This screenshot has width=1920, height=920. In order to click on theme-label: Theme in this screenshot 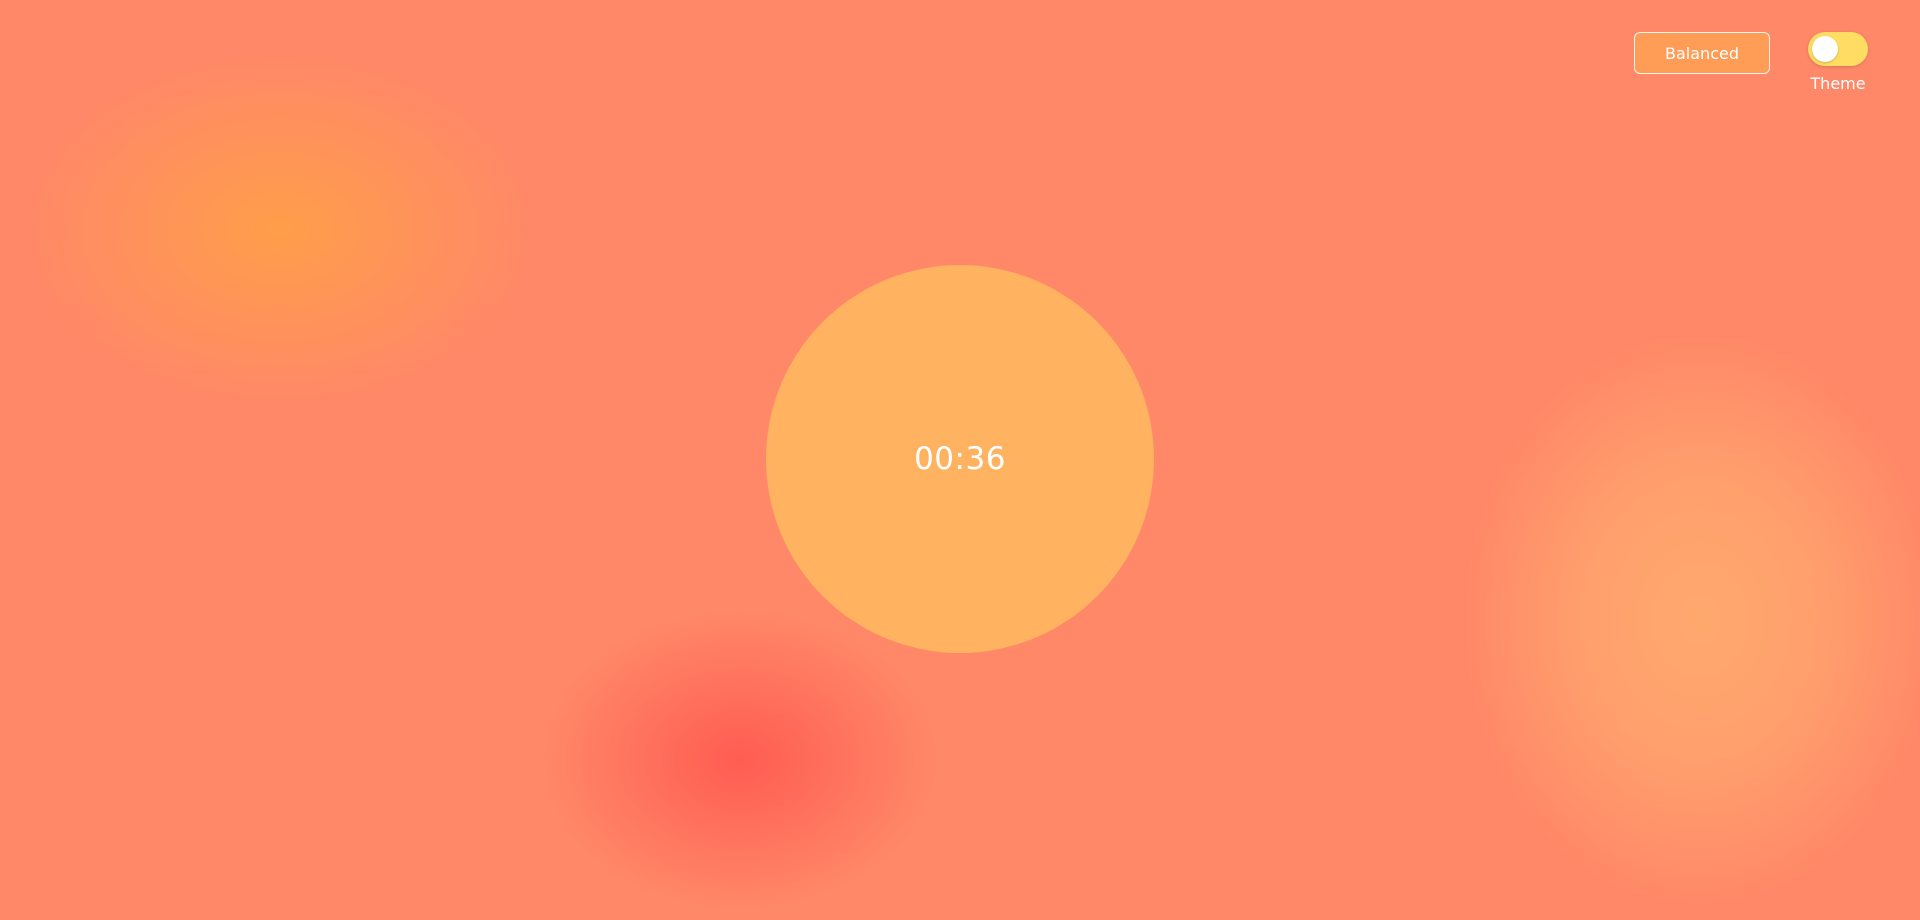, I will do `click(1838, 83)`.